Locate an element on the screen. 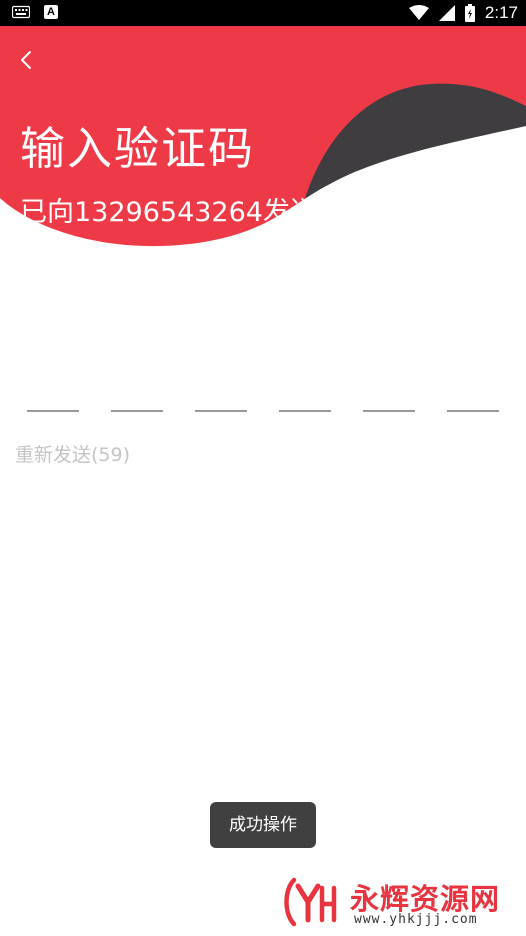 The height and width of the screenshot is (936, 526). status-time: 2:17 is located at coordinates (501, 12).